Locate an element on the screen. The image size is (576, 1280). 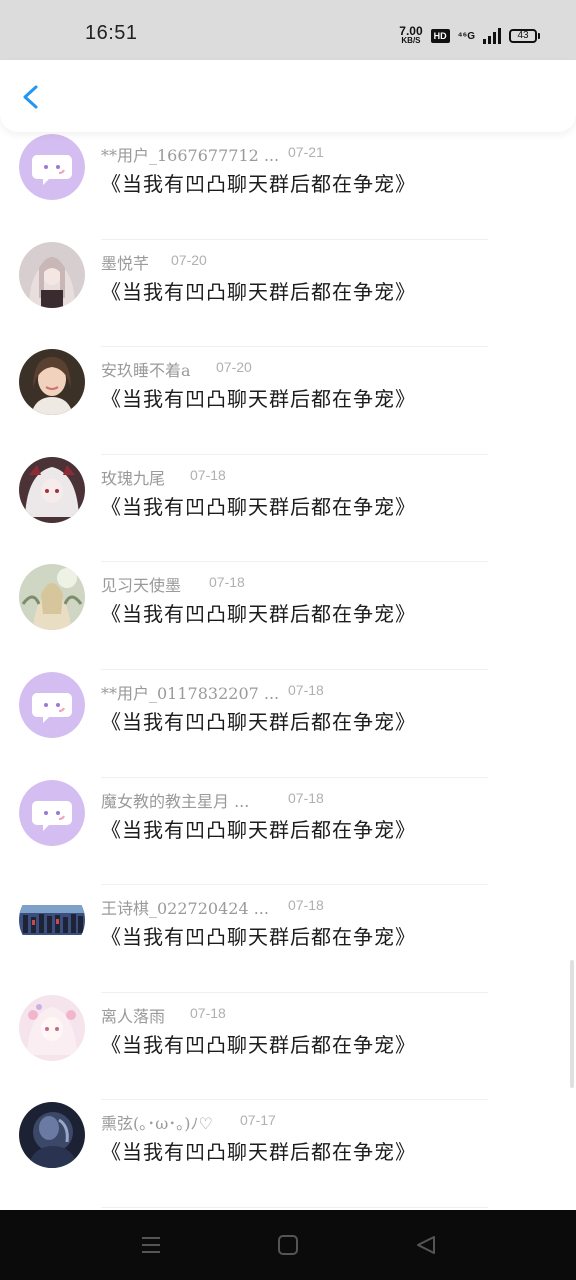
commenter-name: 熏弦(｡･ω･｡)ﾉ♡ is located at coordinates (157, 1123).